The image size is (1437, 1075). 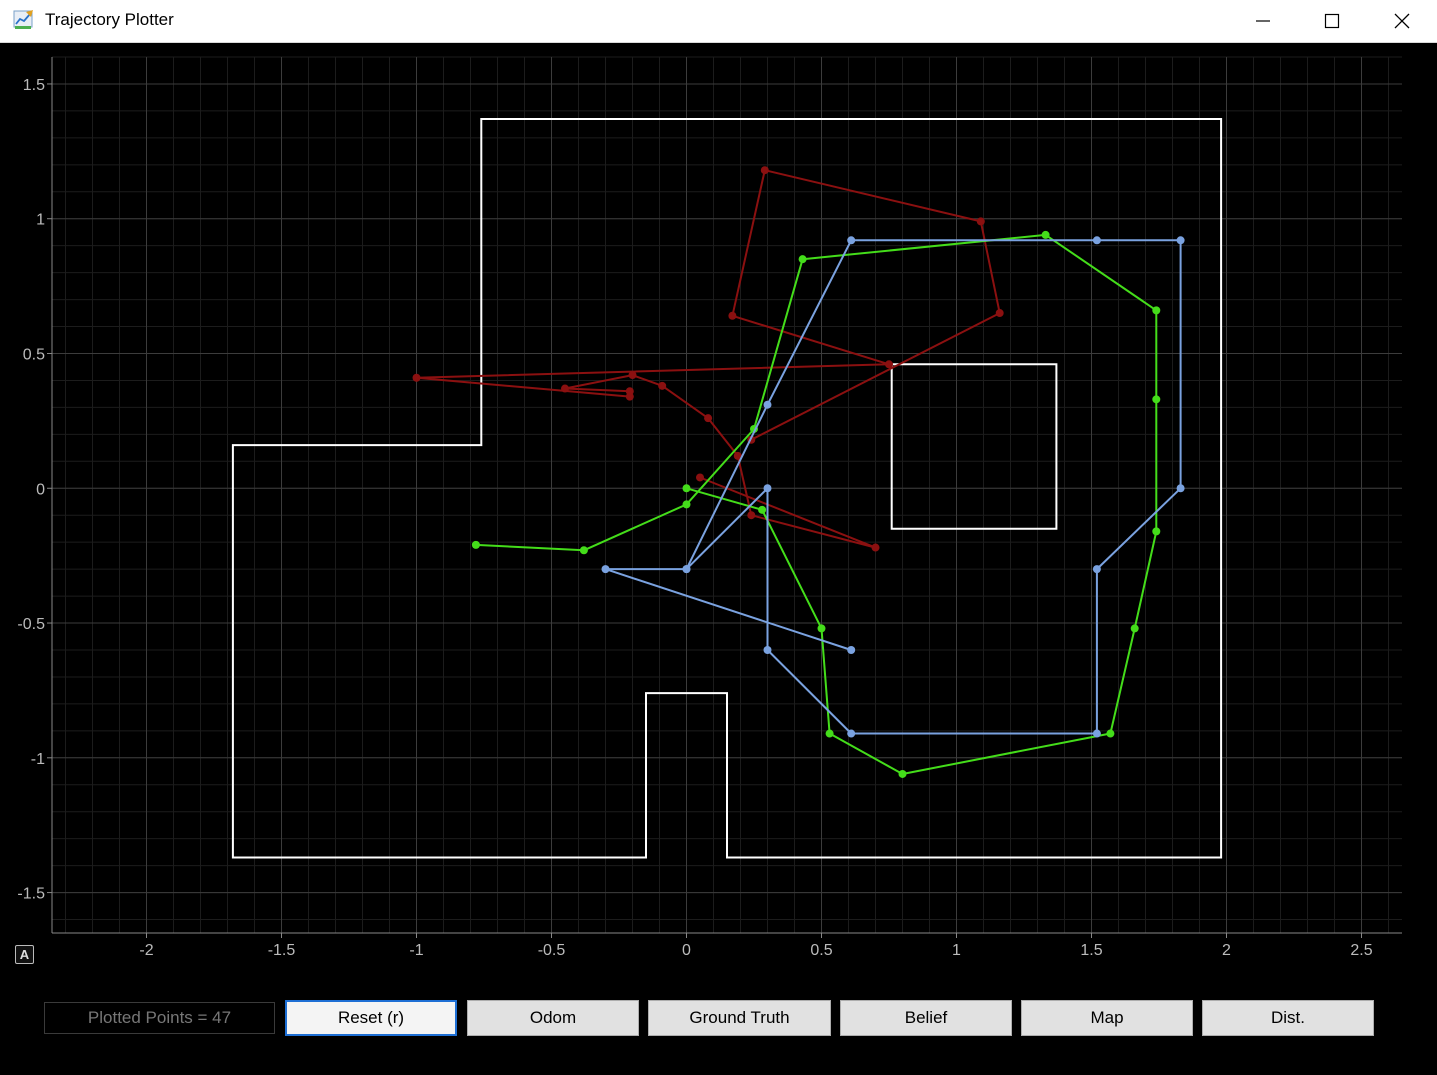 What do you see at coordinates (23, 19) in the screenshot?
I see `app-chart-icon` at bounding box center [23, 19].